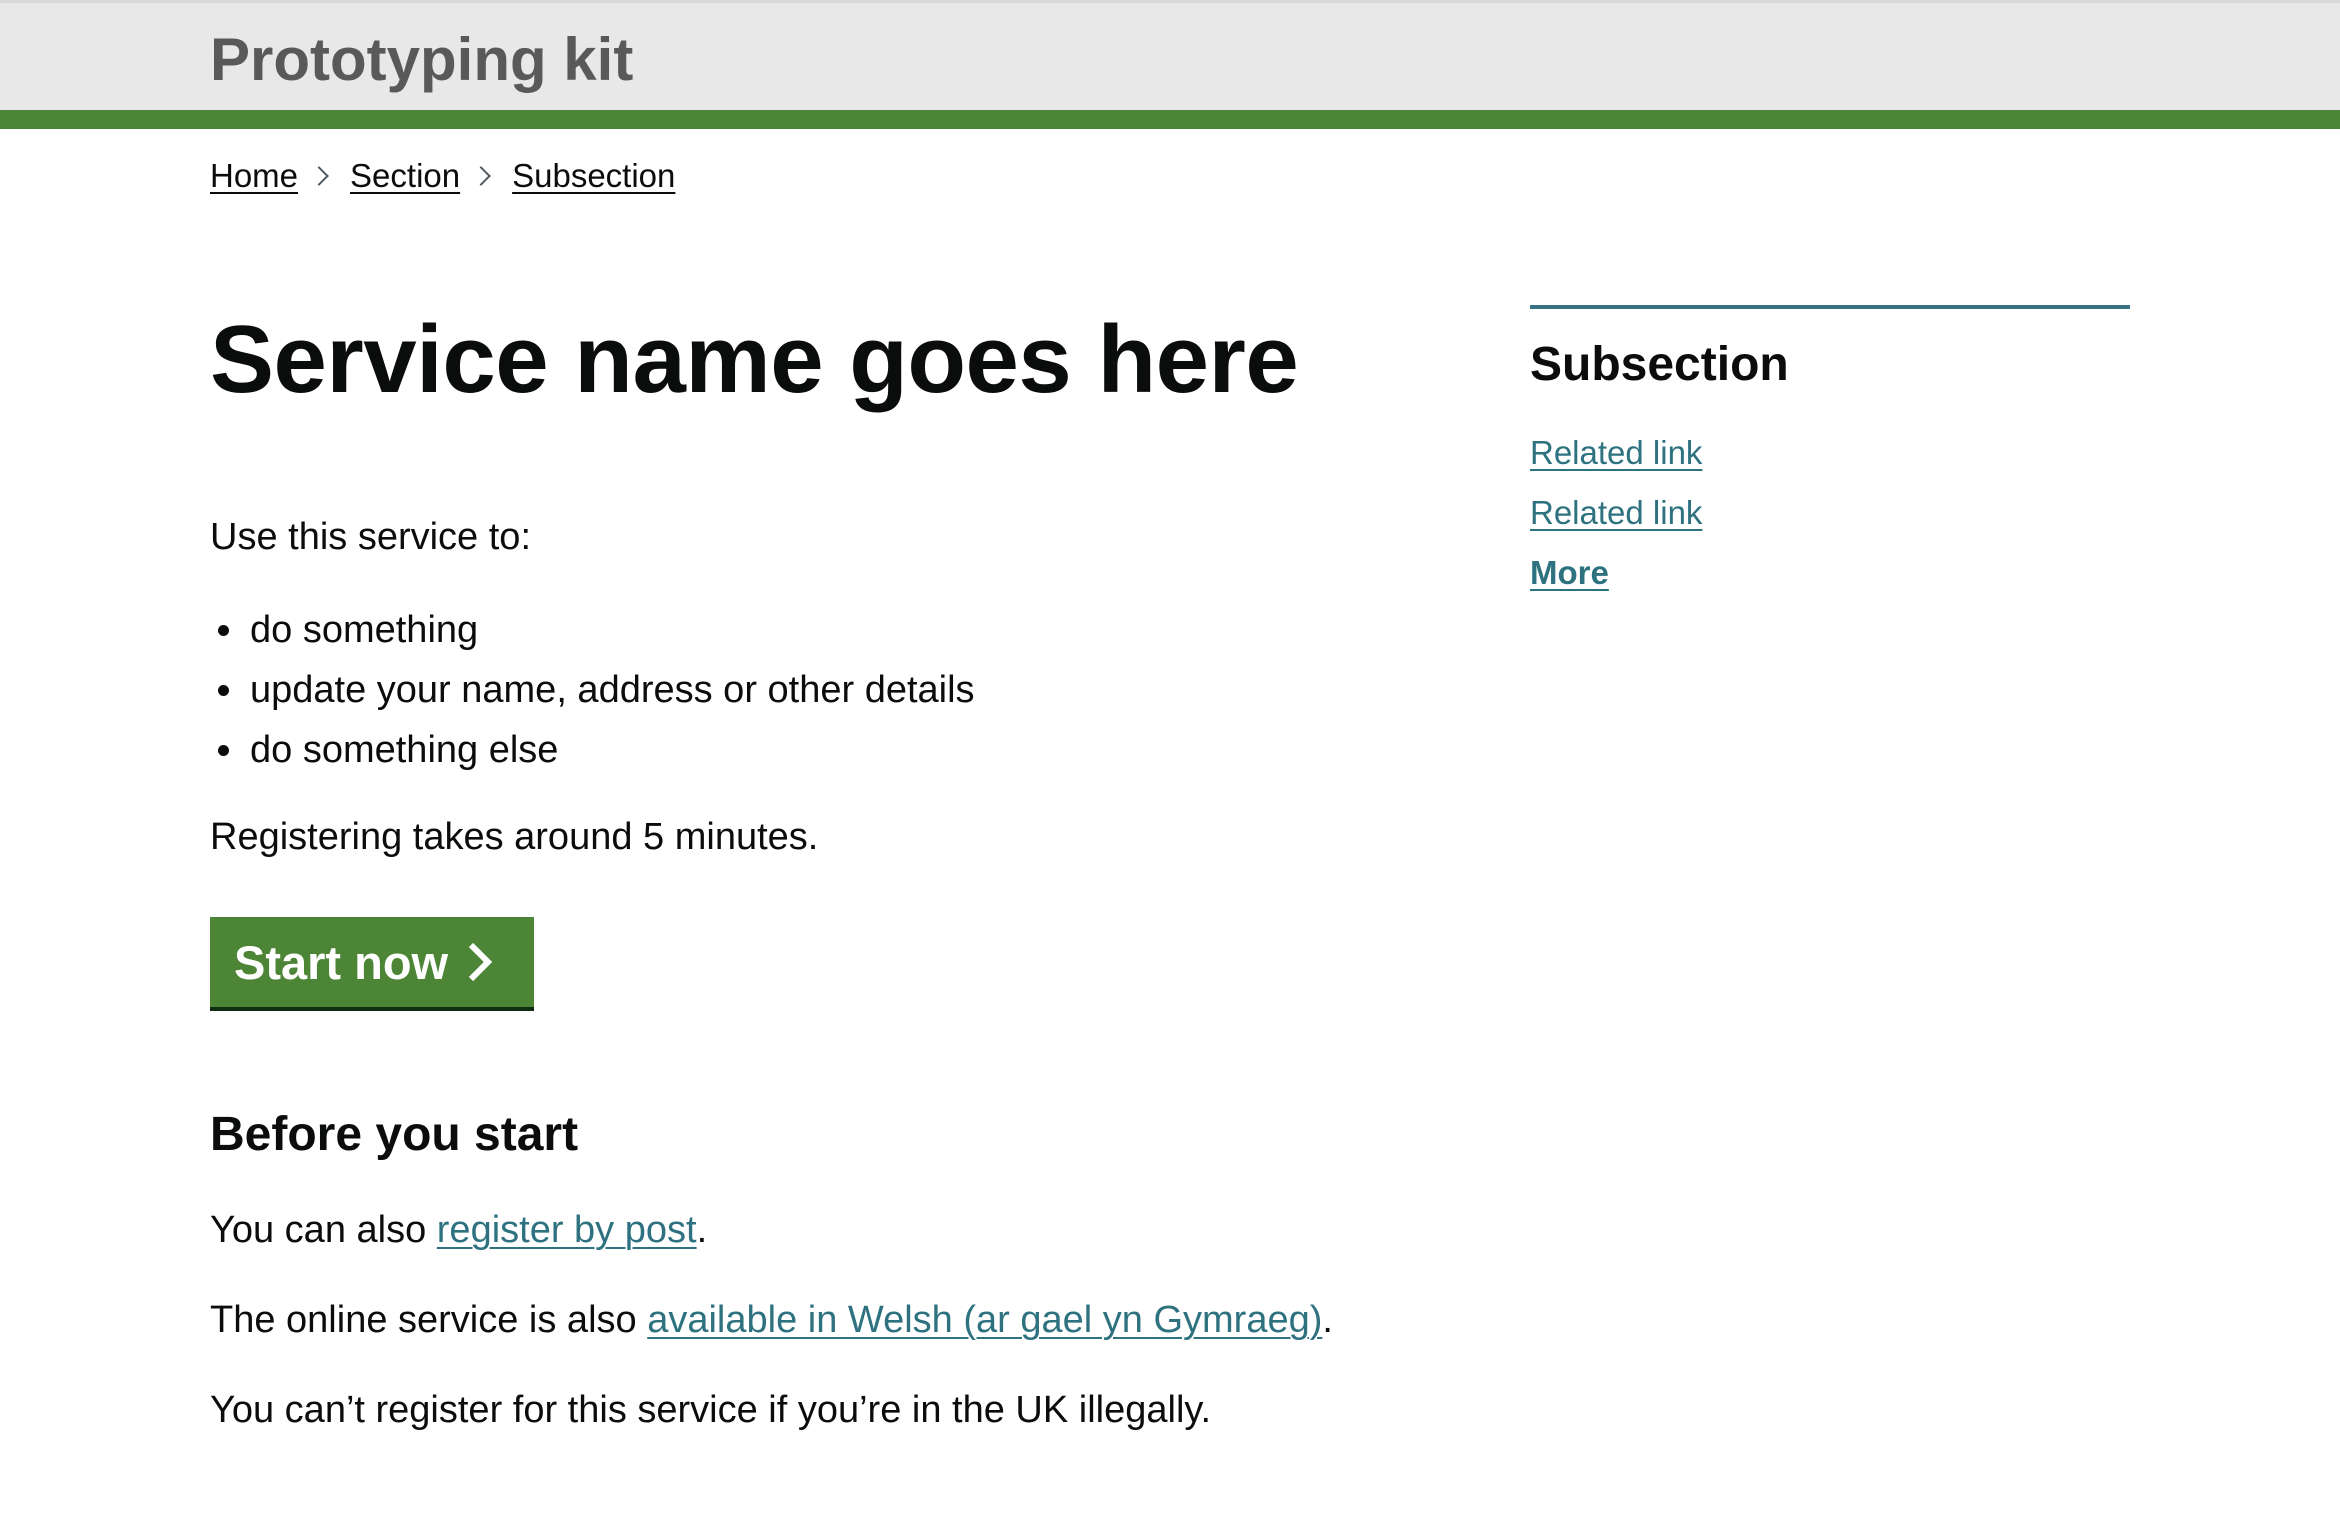 This screenshot has height=1514, width=2340. Describe the element at coordinates (370, 537) in the screenshot. I see `intro-text: Use this service to:` at that location.